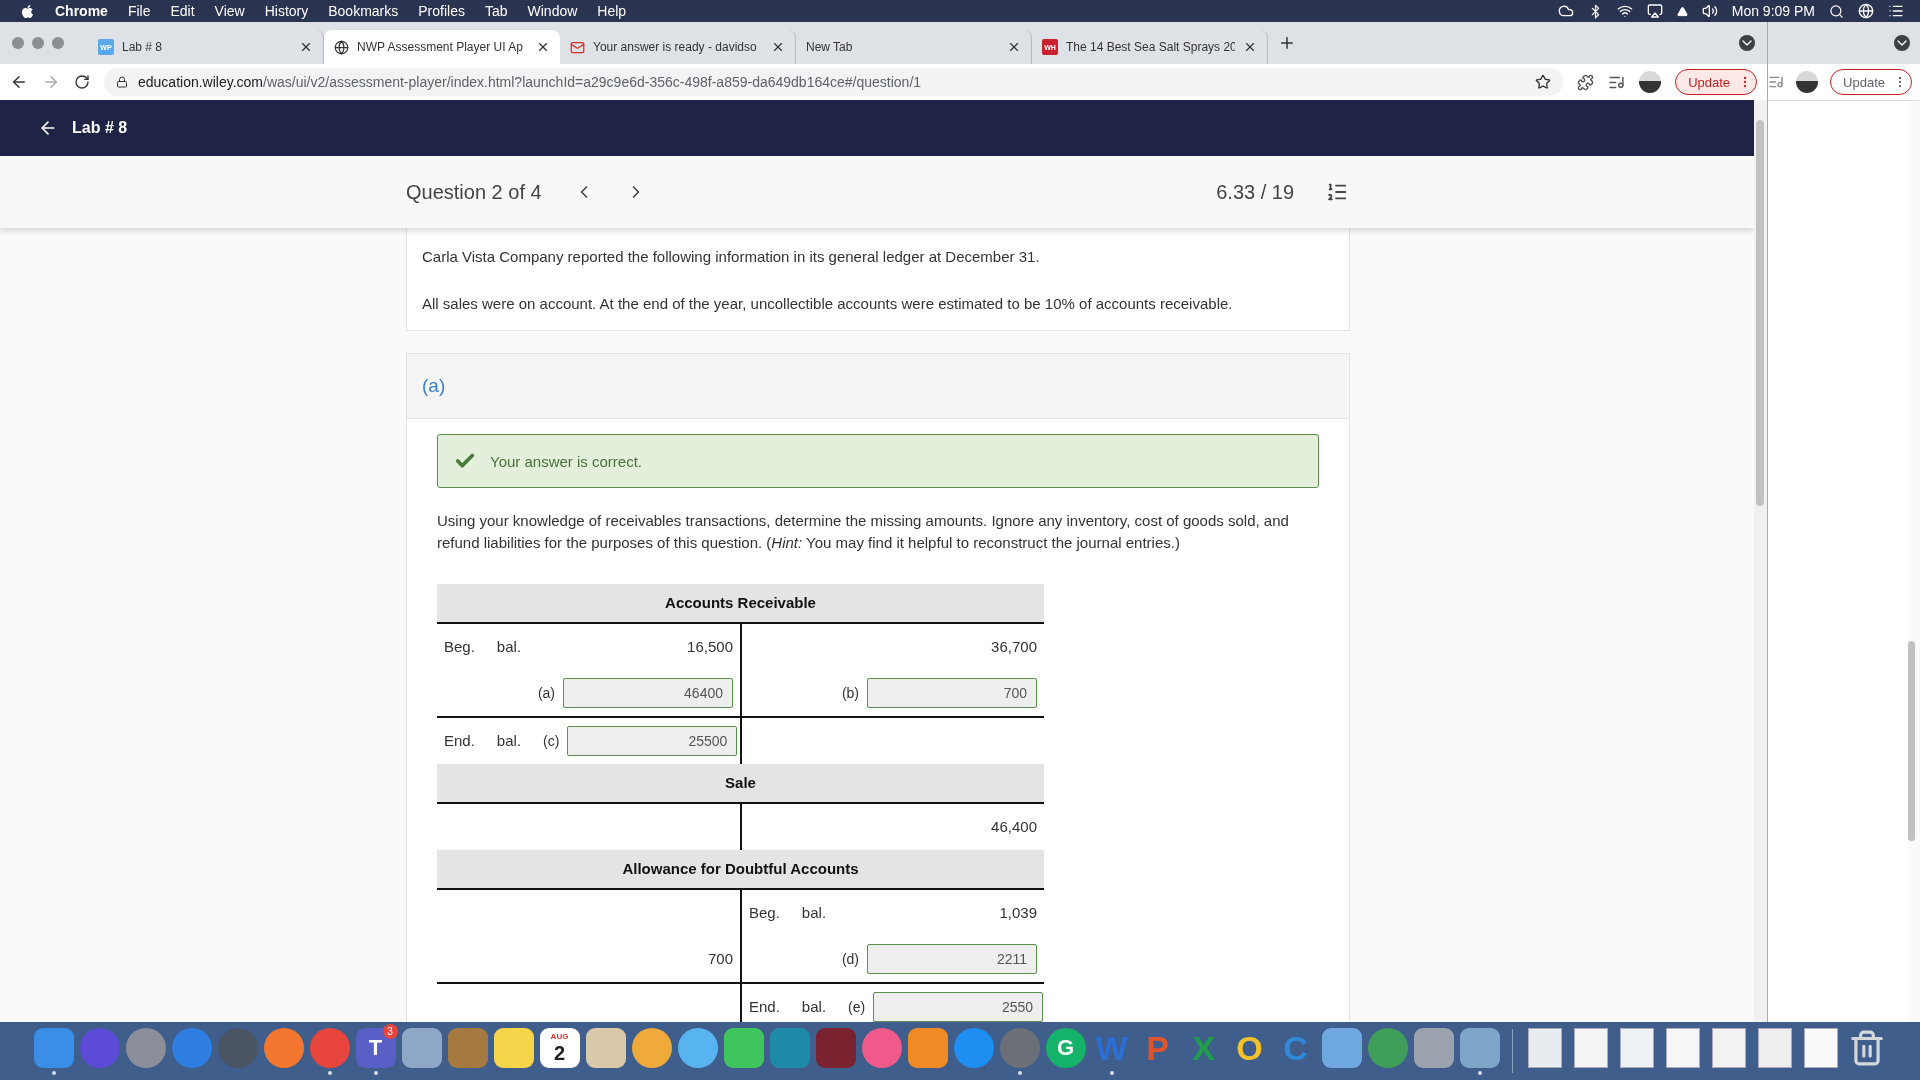  What do you see at coordinates (740, 869) in the screenshot?
I see `account-title: Allowance for Doubtful Accounts` at bounding box center [740, 869].